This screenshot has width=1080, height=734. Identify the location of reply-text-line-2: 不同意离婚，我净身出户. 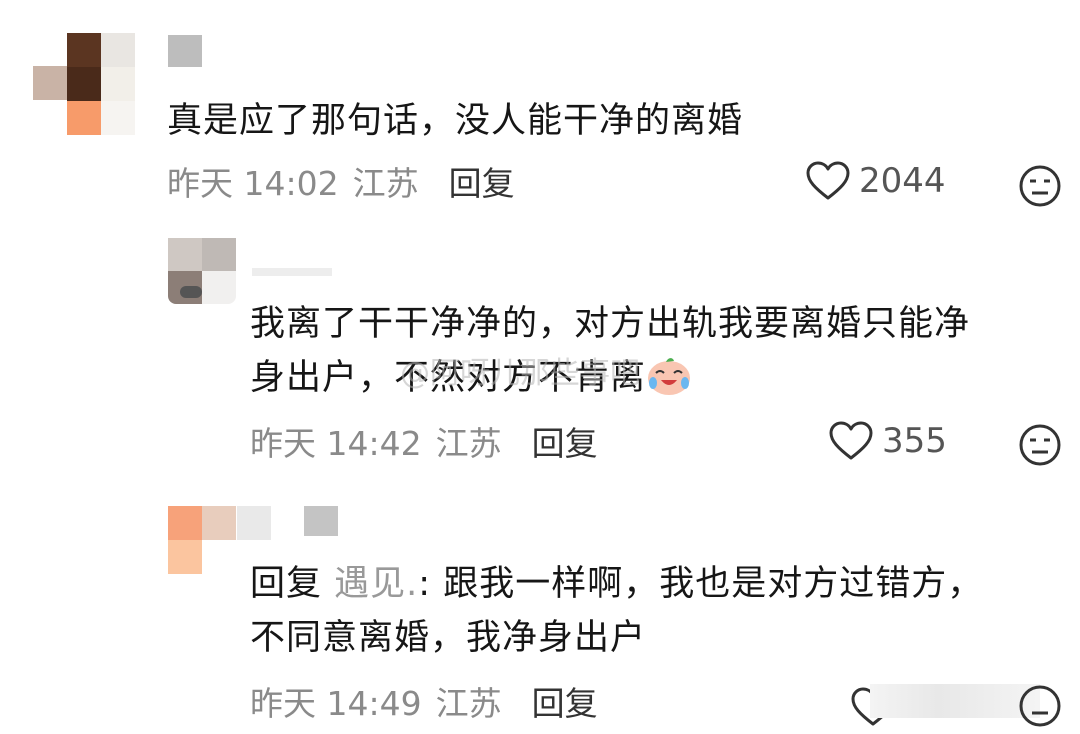
(448, 638).